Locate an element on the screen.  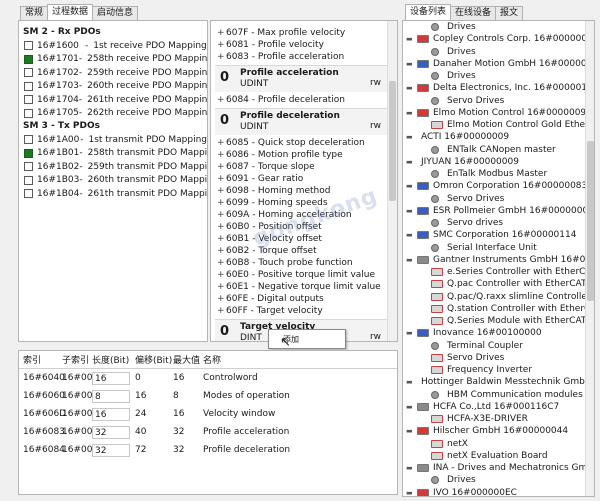
device-group-node: Frequency Inverter is located at coordinates (498, 370).